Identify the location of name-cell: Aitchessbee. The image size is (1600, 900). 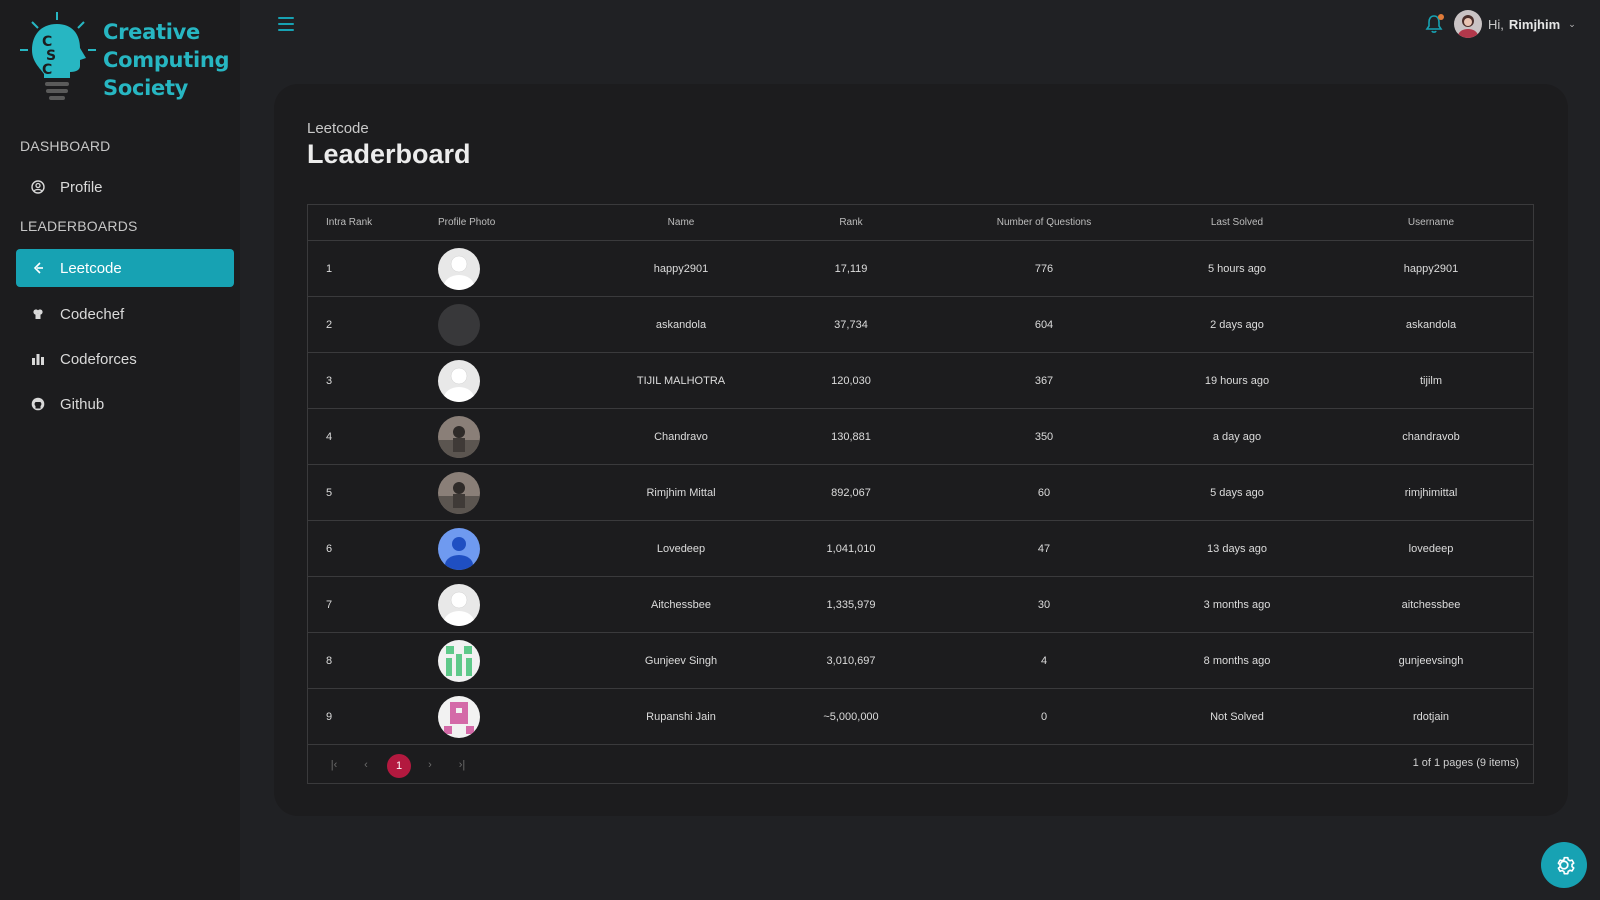
(681, 605).